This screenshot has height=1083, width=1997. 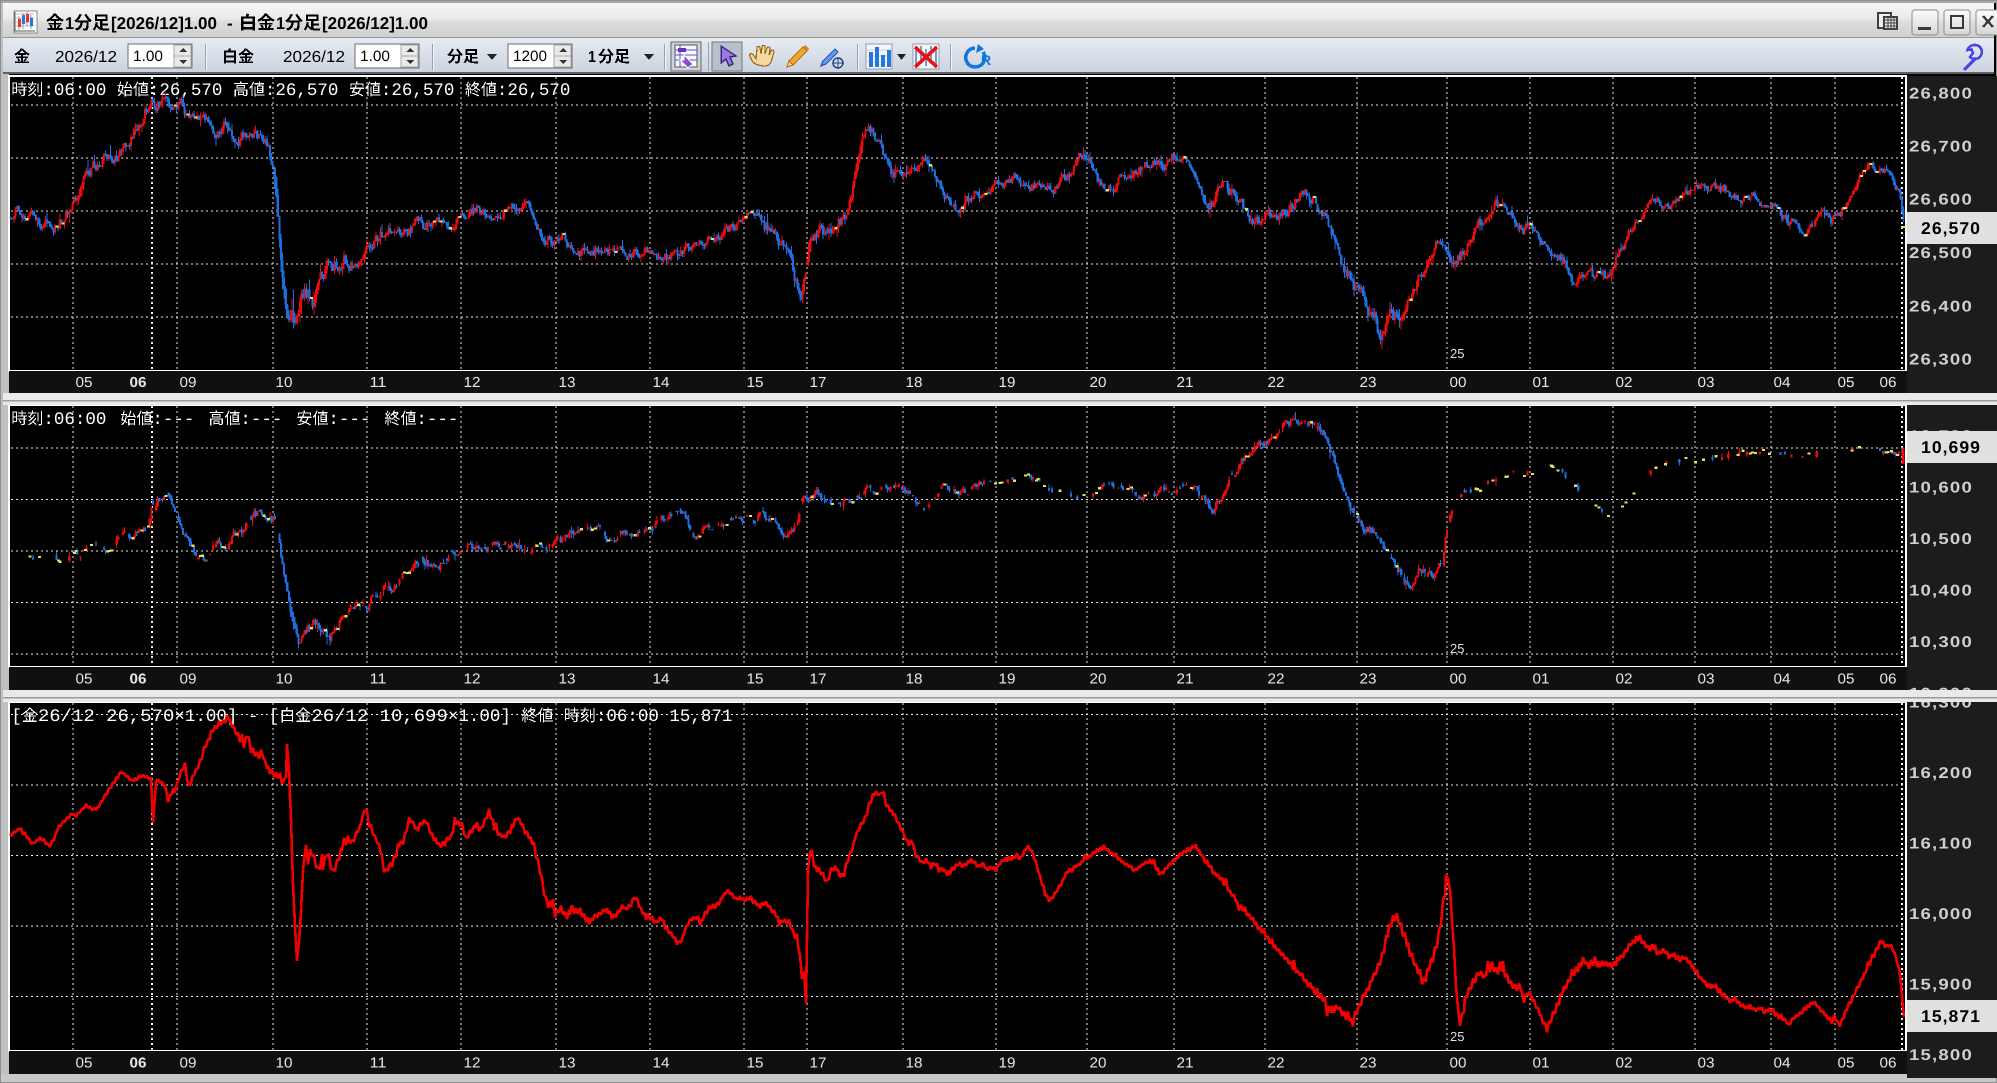 I want to click on svg-text: 16,200, so click(x=1941, y=773).